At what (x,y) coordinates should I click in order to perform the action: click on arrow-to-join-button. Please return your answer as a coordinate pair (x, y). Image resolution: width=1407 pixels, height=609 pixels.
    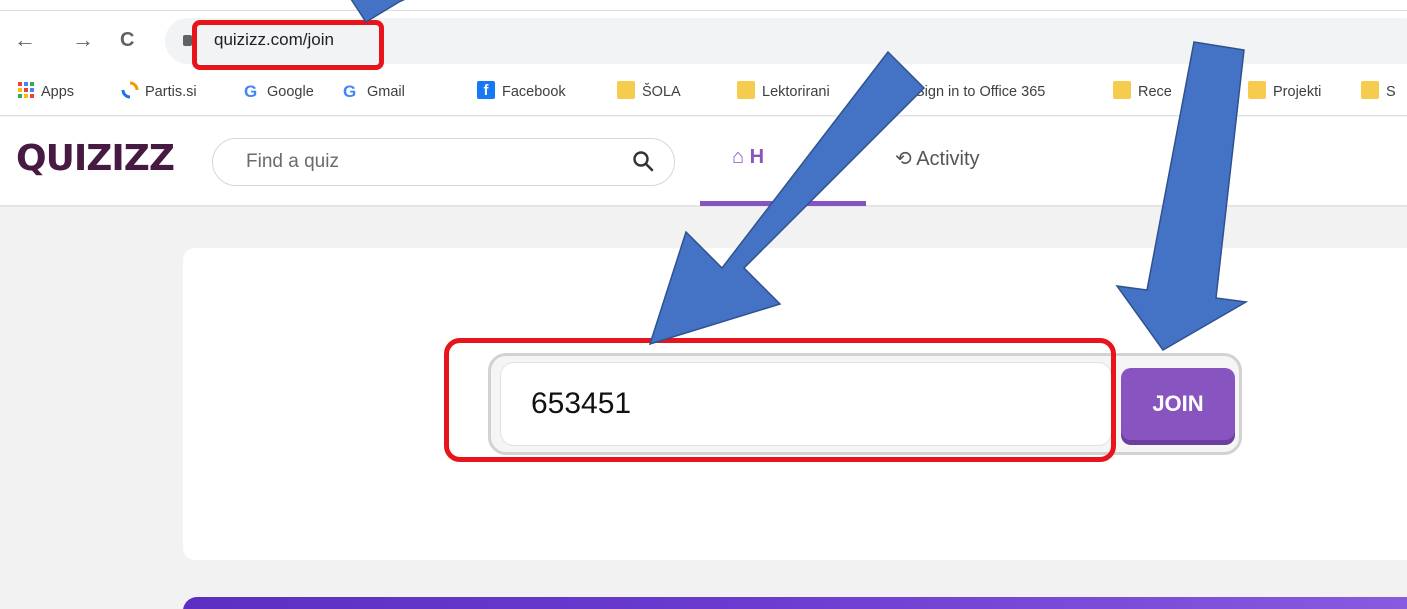
    Looking at the image, I should click on (1182, 196).